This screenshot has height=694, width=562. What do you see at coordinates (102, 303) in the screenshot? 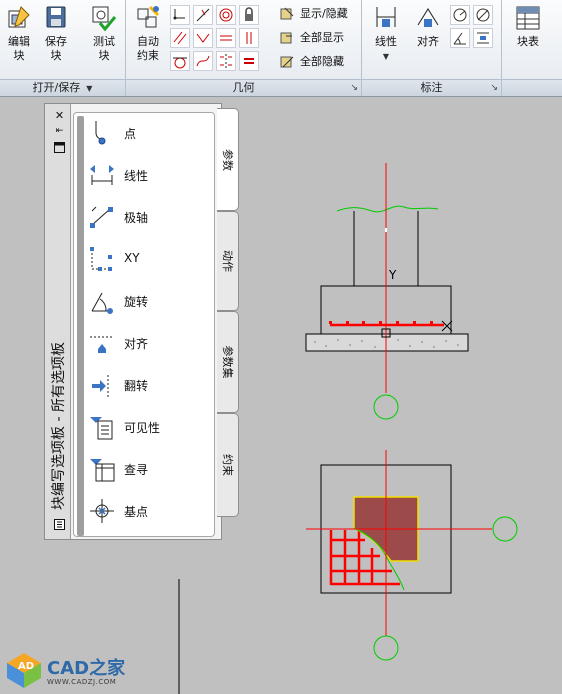
I see `rotation-parameter-icon` at bounding box center [102, 303].